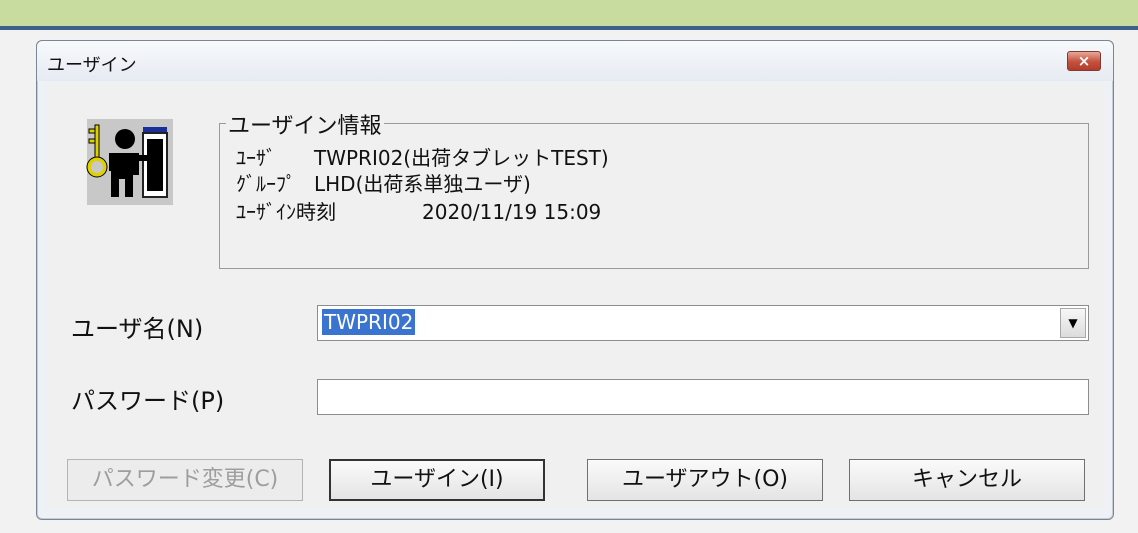  Describe the element at coordinates (703, 323) in the screenshot. I see `username-combo: TWPRI02 ▼` at that location.